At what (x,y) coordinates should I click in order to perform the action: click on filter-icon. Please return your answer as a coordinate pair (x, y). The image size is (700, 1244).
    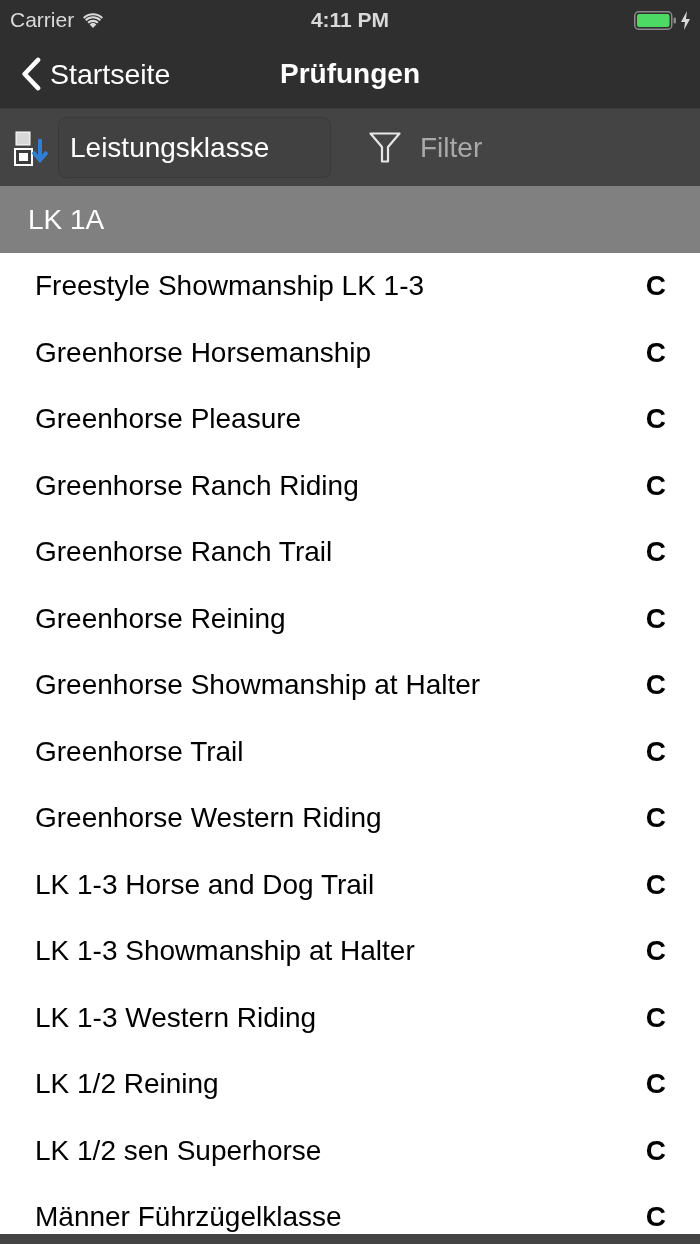
    Looking at the image, I should click on (385, 147).